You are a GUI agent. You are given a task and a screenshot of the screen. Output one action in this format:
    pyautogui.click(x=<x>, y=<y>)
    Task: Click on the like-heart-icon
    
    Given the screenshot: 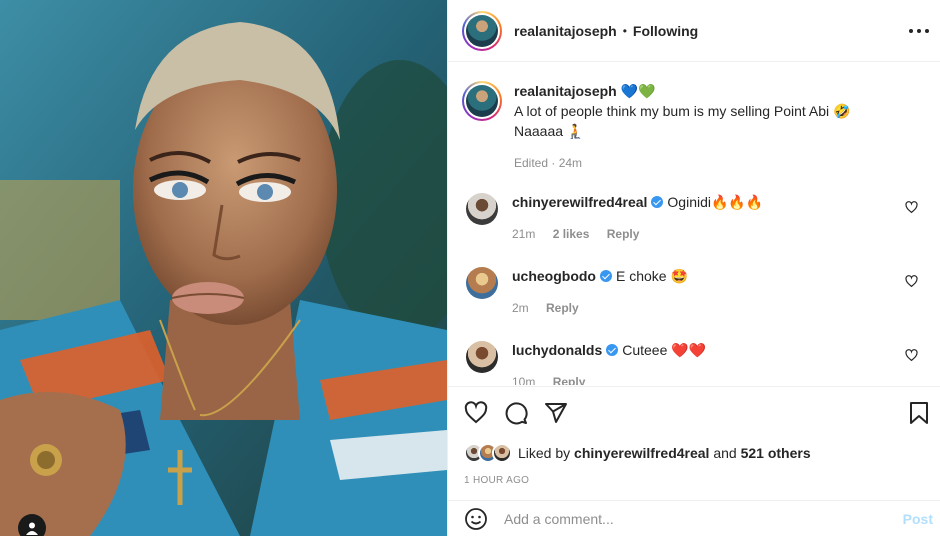 What is the action you would take?
    pyautogui.click(x=476, y=413)
    